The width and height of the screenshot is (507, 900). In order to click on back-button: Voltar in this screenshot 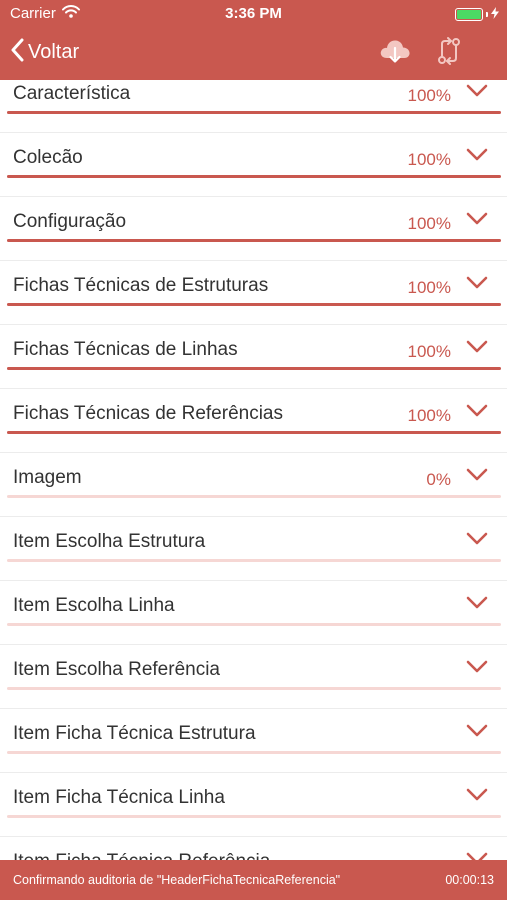, I will do `click(44, 52)`.